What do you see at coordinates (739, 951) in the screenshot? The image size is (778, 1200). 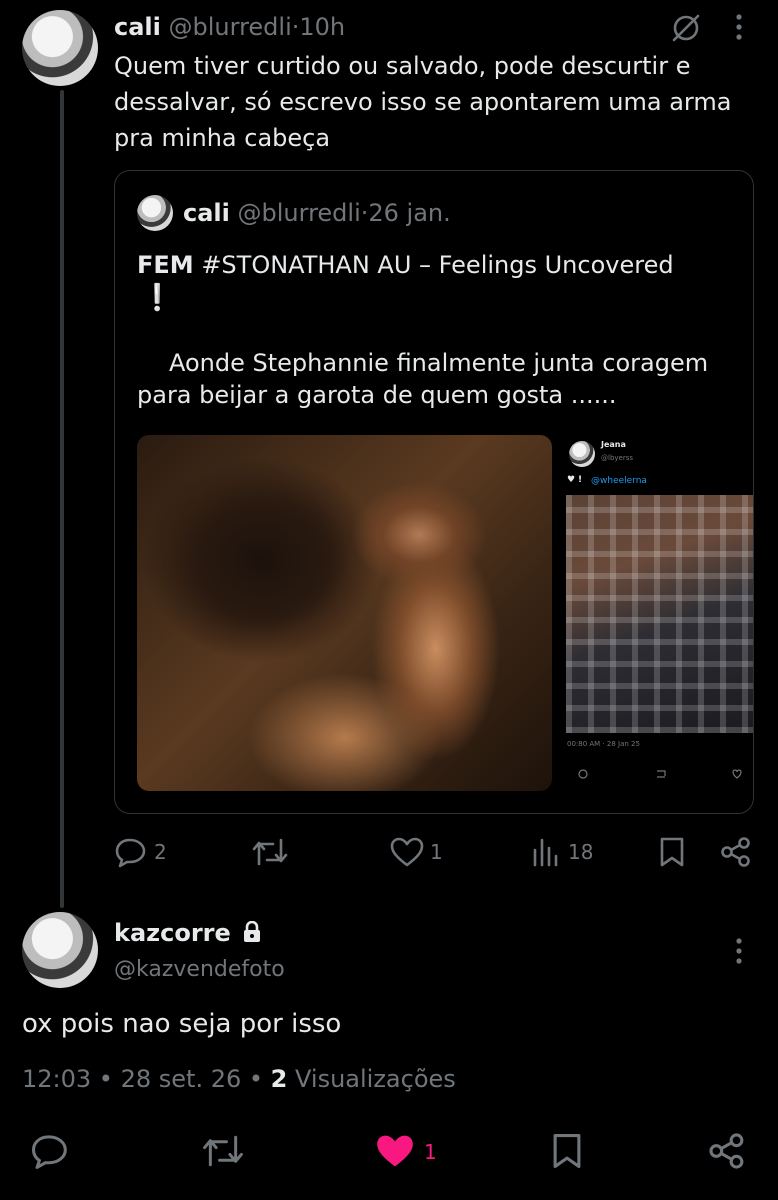 I see `reply-more-options-icon` at bounding box center [739, 951].